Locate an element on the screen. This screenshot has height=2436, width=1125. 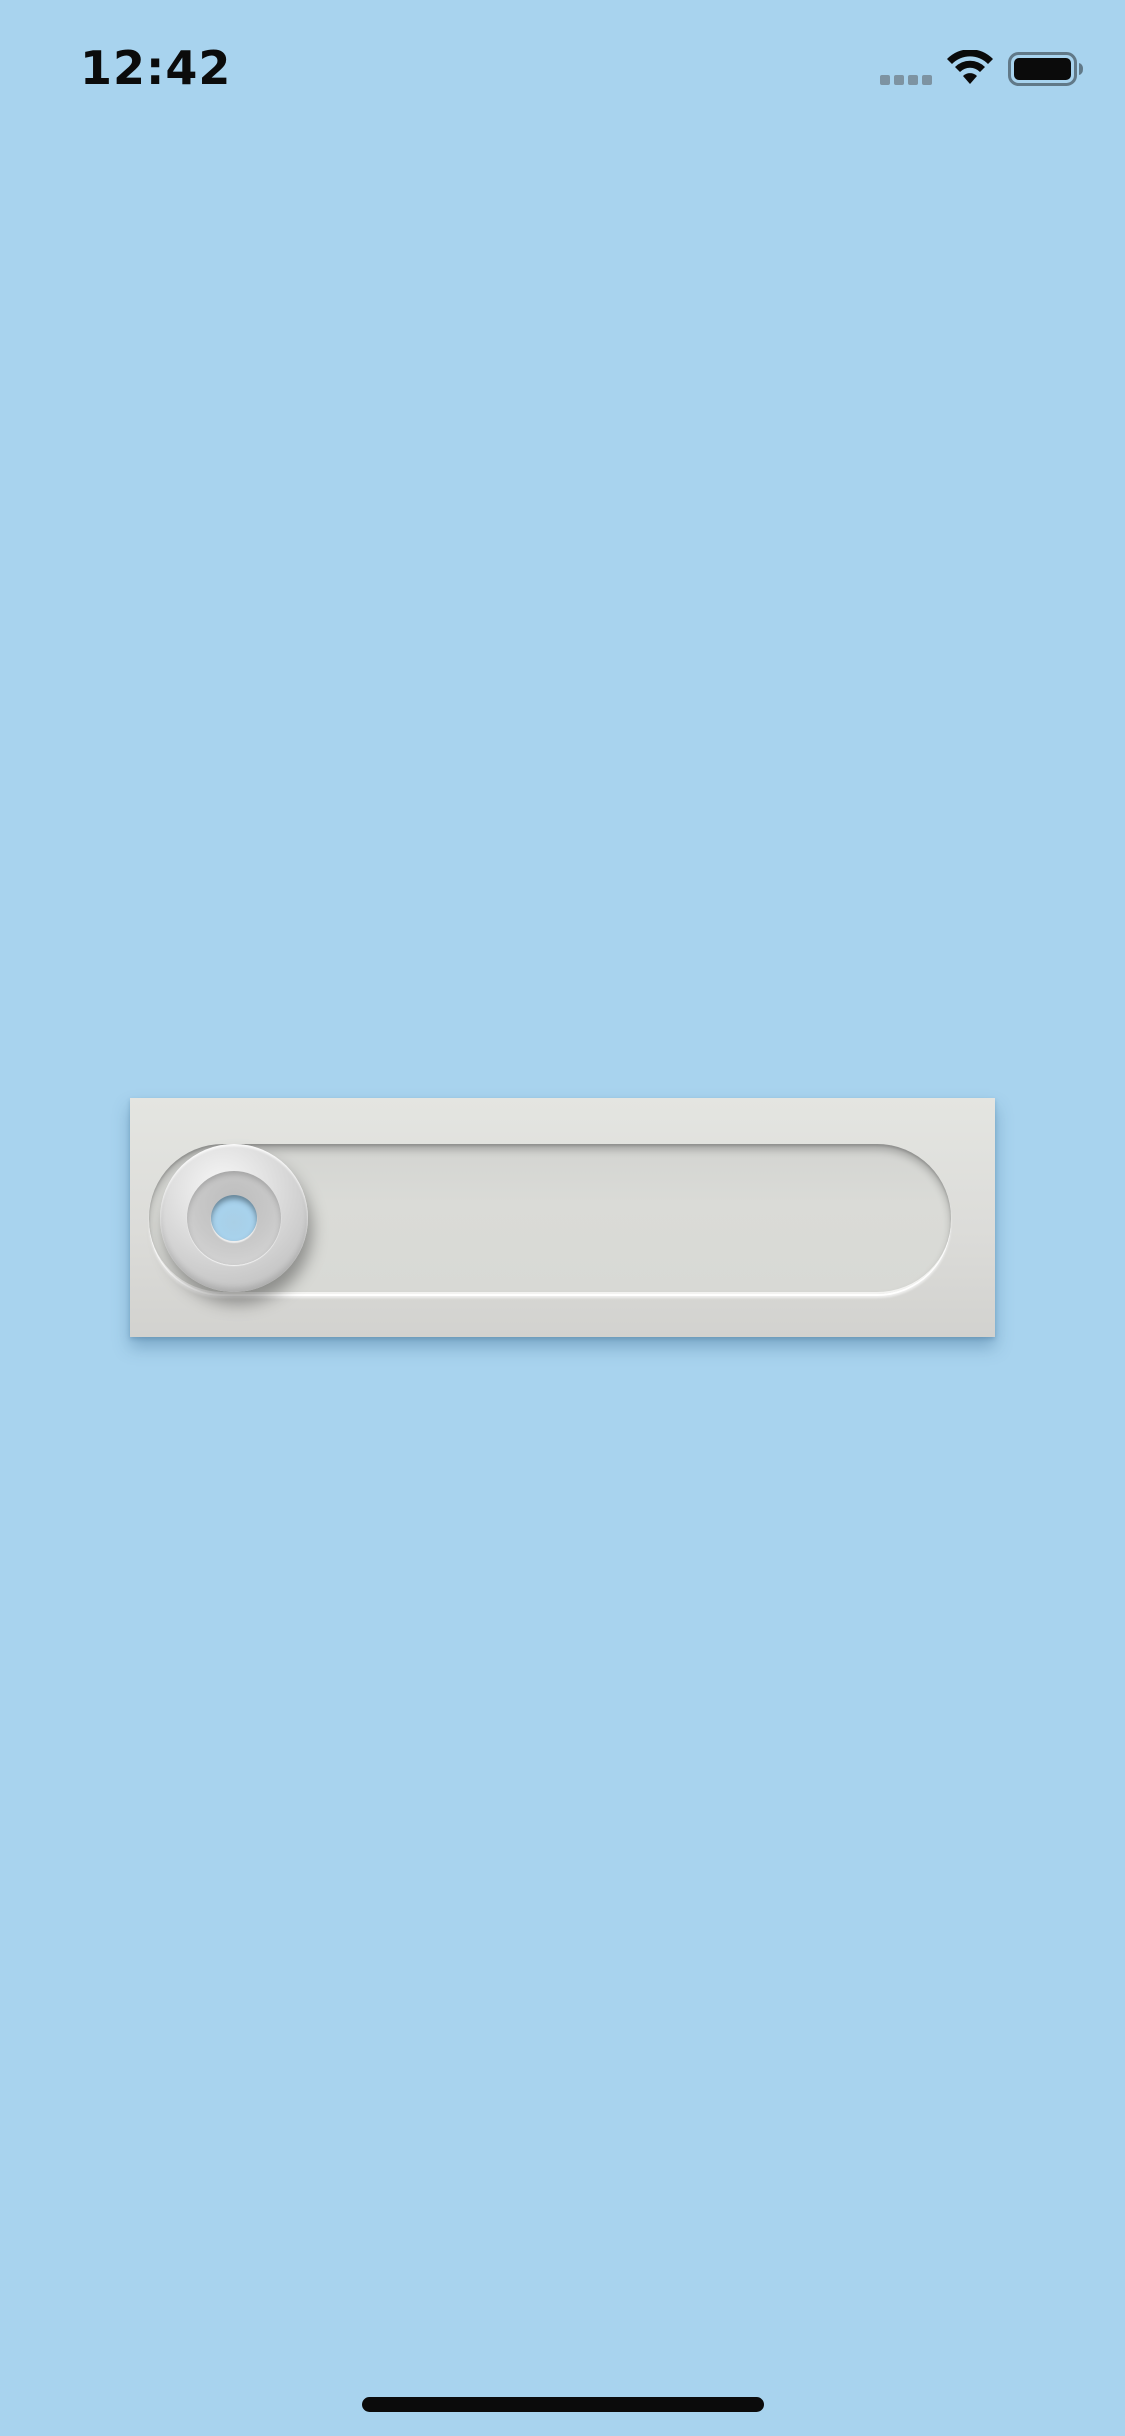
status-time: 12:42 is located at coordinates (156, 68).